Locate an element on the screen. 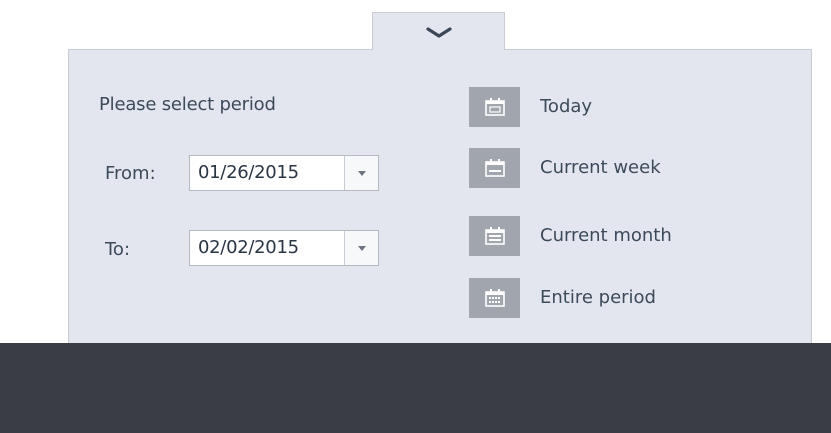 This screenshot has width=831, height=433. collapse-tab is located at coordinates (438, 31).